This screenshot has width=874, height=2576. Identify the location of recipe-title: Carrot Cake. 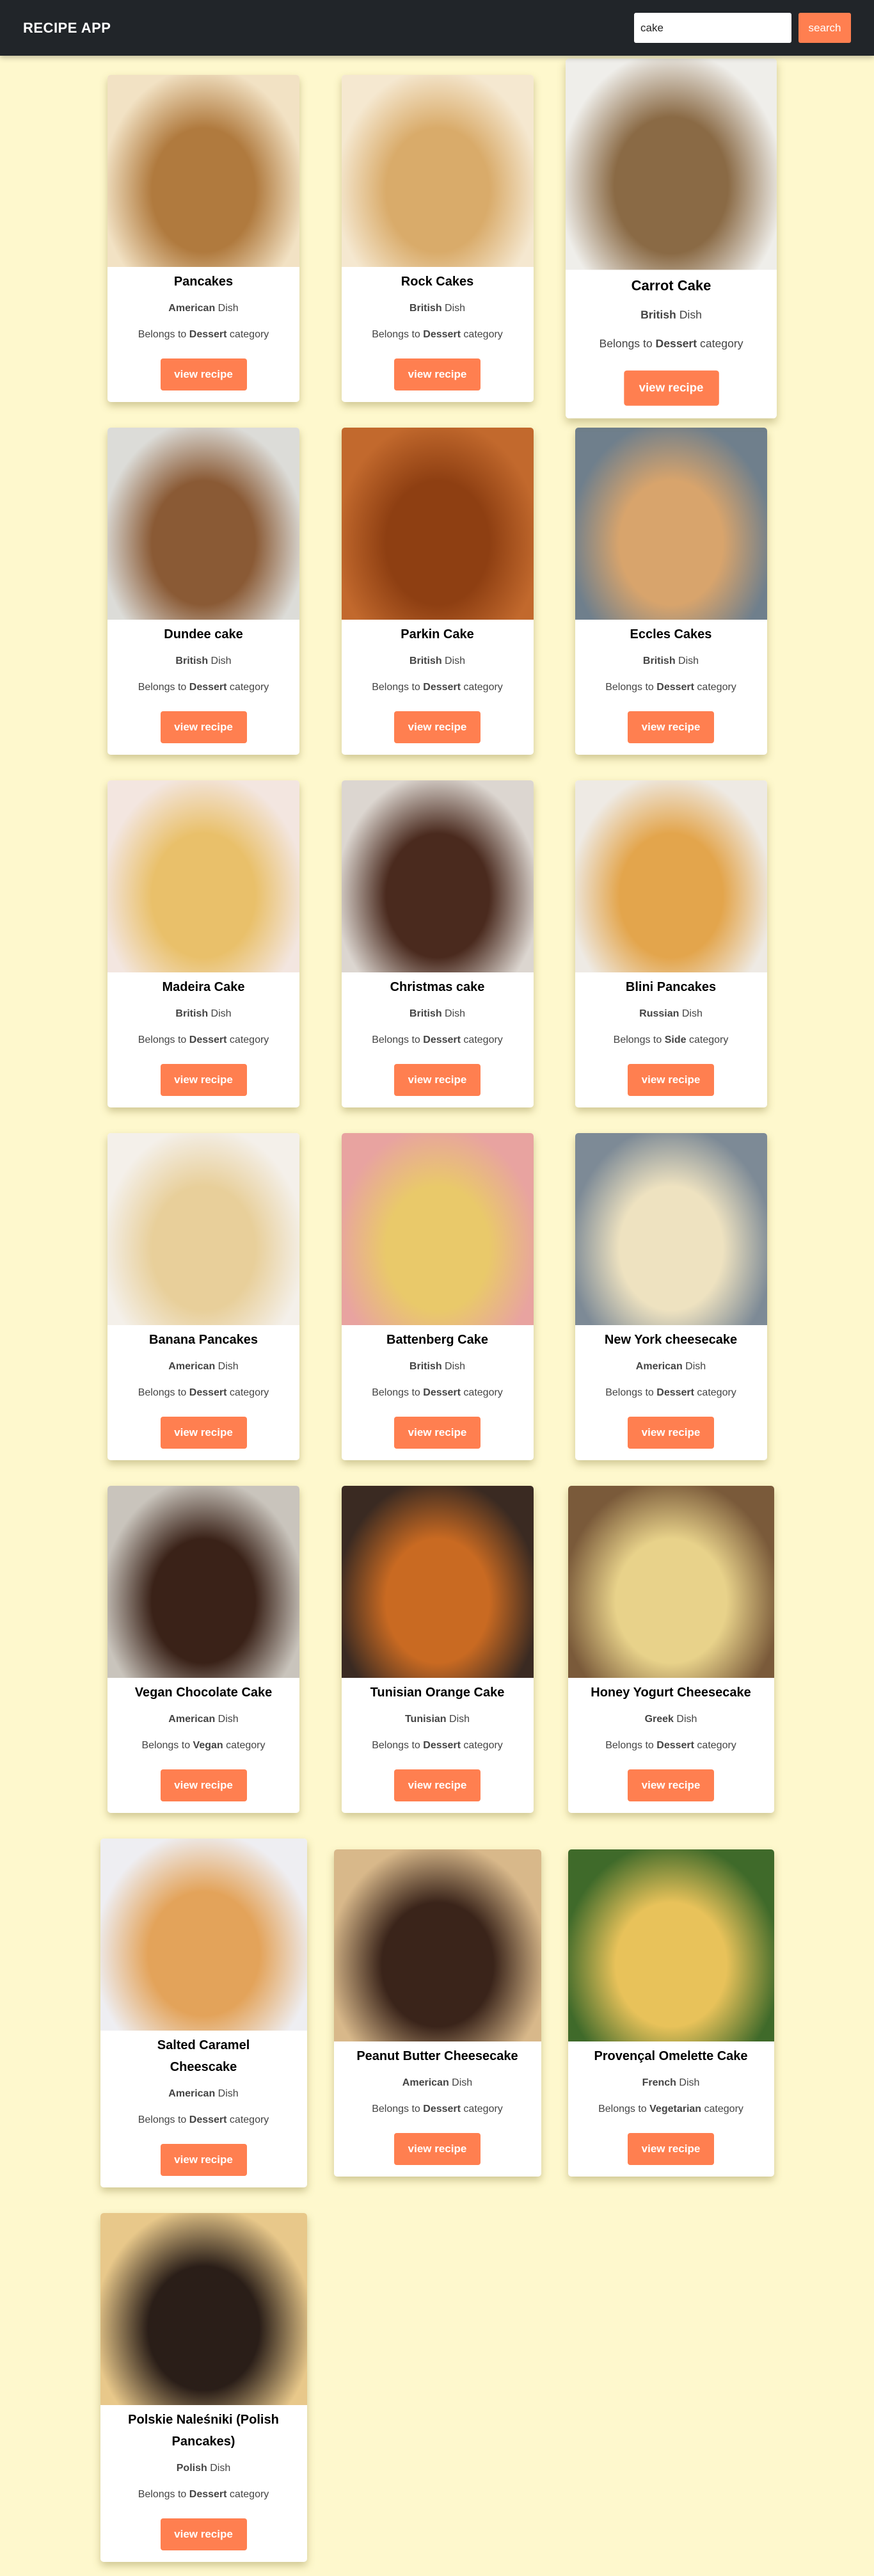
(671, 286).